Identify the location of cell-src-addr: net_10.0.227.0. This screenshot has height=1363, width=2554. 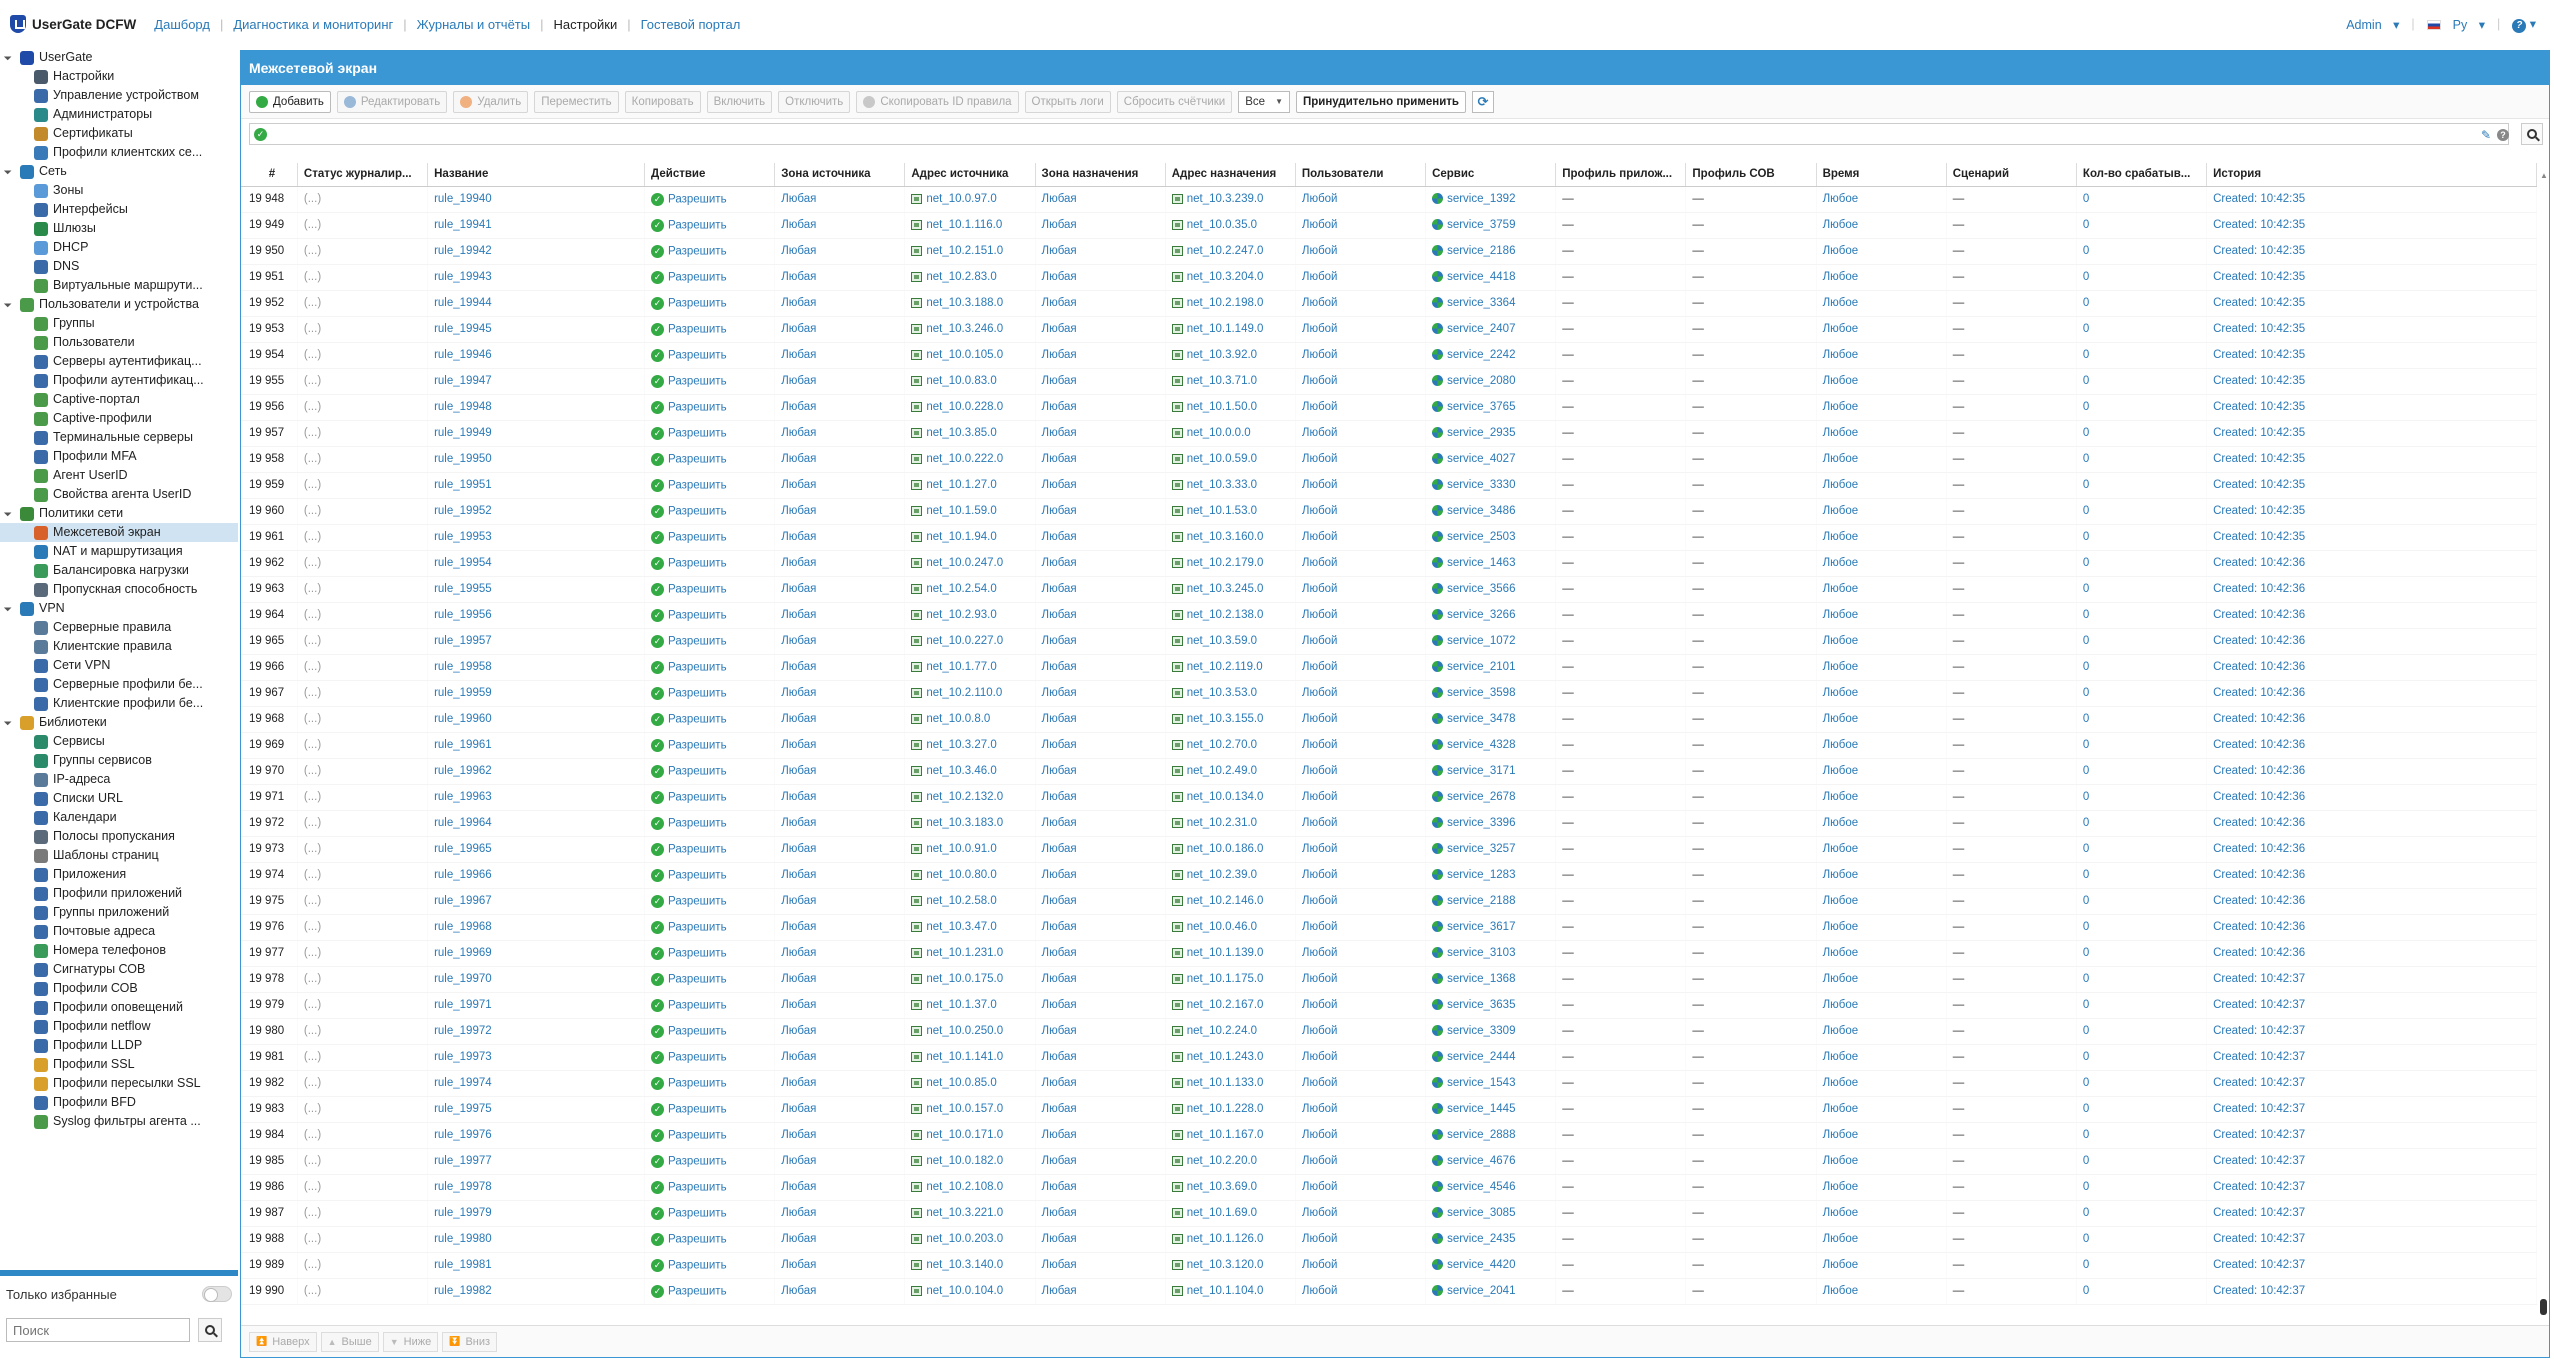
(970, 641).